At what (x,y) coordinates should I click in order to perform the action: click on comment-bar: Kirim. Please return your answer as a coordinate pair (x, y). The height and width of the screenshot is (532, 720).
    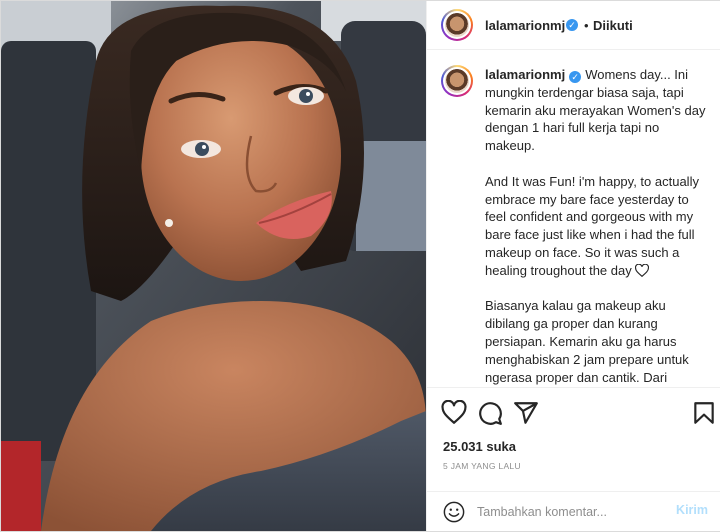
    Looking at the image, I should click on (573, 511).